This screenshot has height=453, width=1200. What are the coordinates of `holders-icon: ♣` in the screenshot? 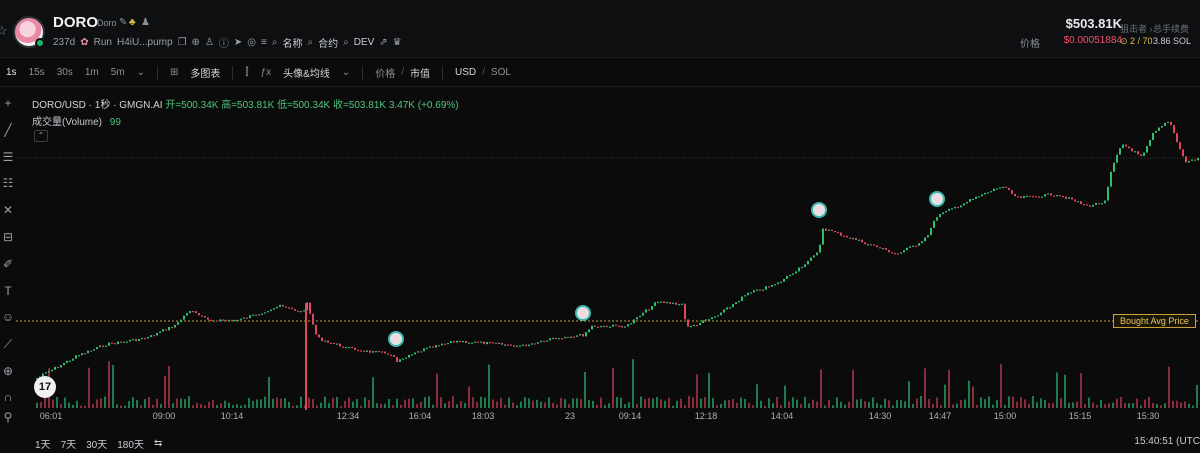 It's located at (132, 22).